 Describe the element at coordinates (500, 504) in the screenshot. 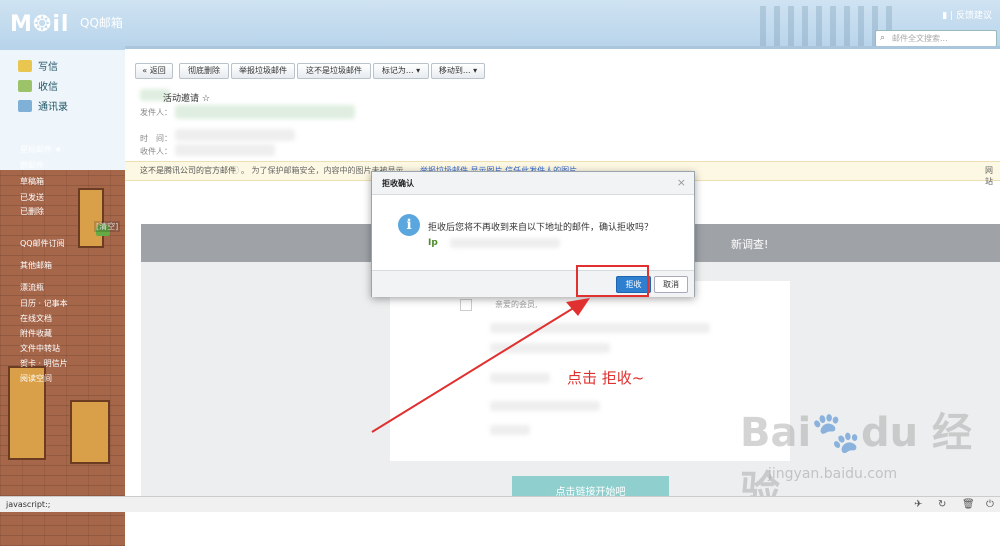

I see `browser-status-bar: javascript:; ✈ ↻ 🗑 ⏻` at that location.